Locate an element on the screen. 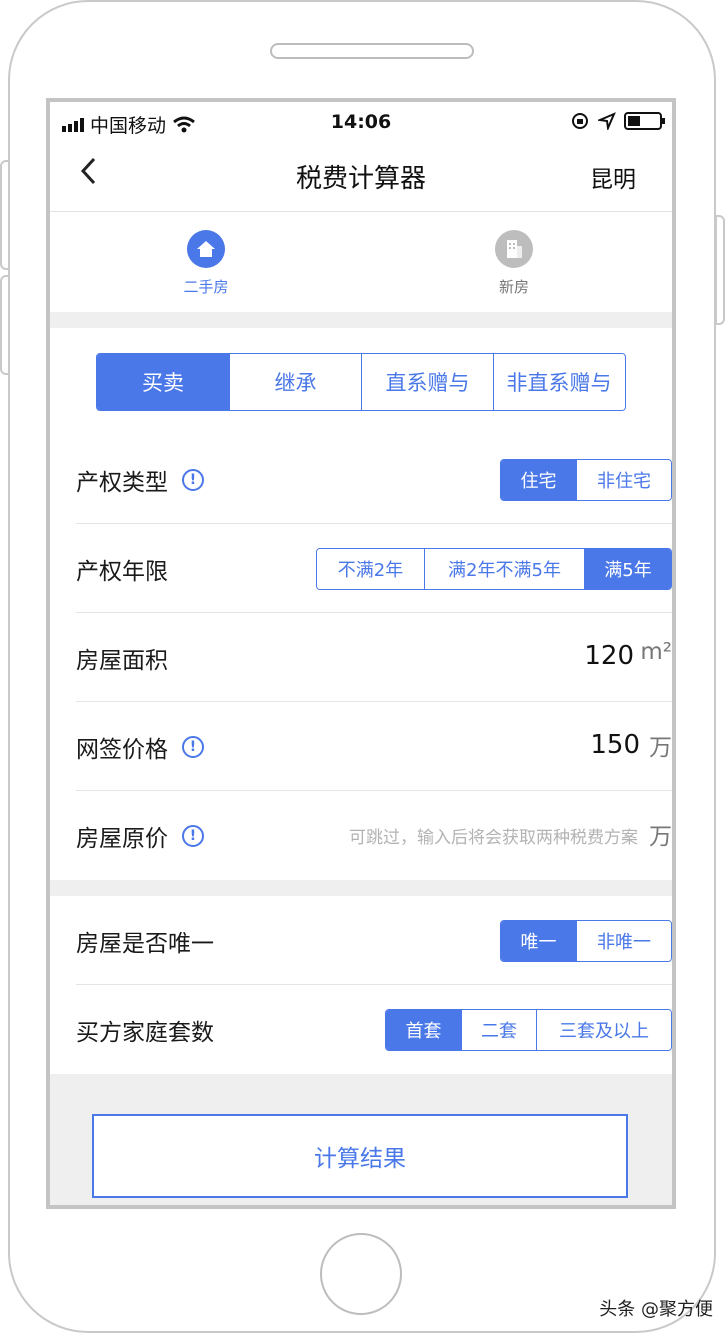  battery-icon is located at coordinates (644, 121).